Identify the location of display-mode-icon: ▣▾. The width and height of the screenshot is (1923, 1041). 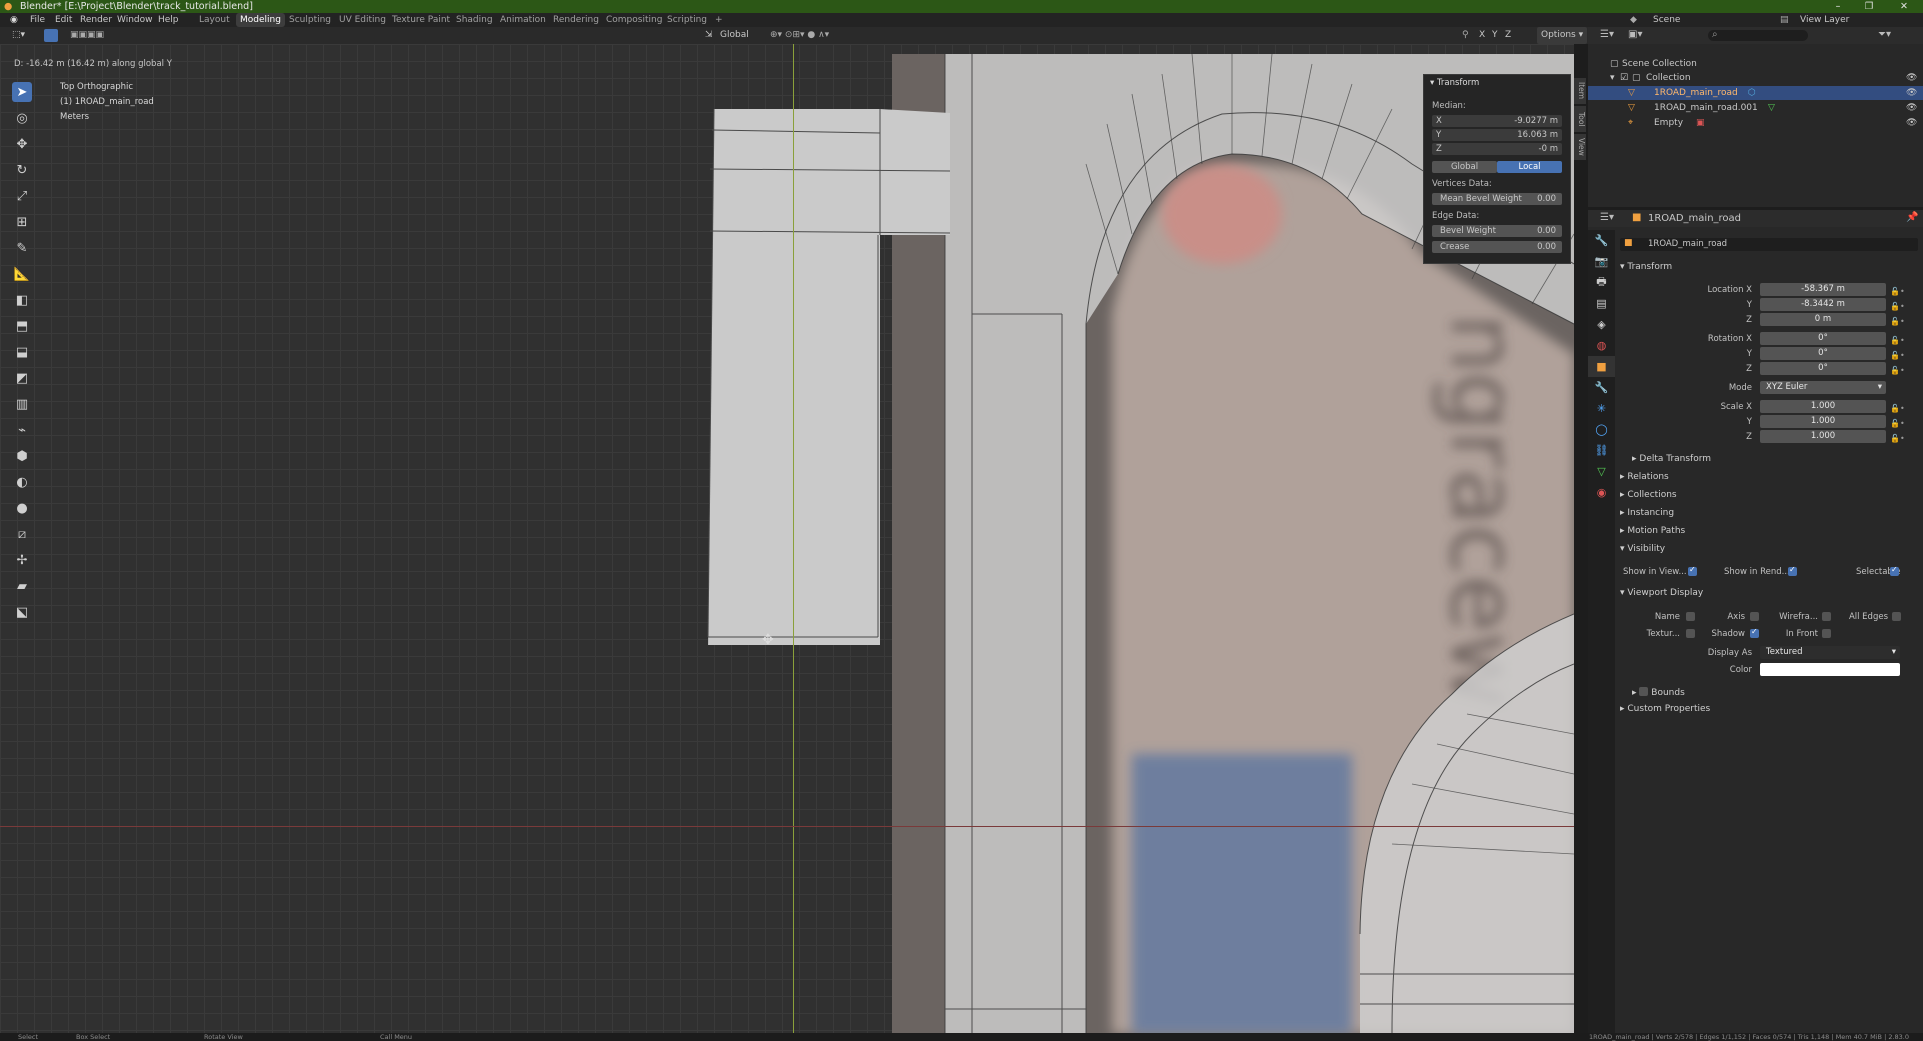
(1635, 34).